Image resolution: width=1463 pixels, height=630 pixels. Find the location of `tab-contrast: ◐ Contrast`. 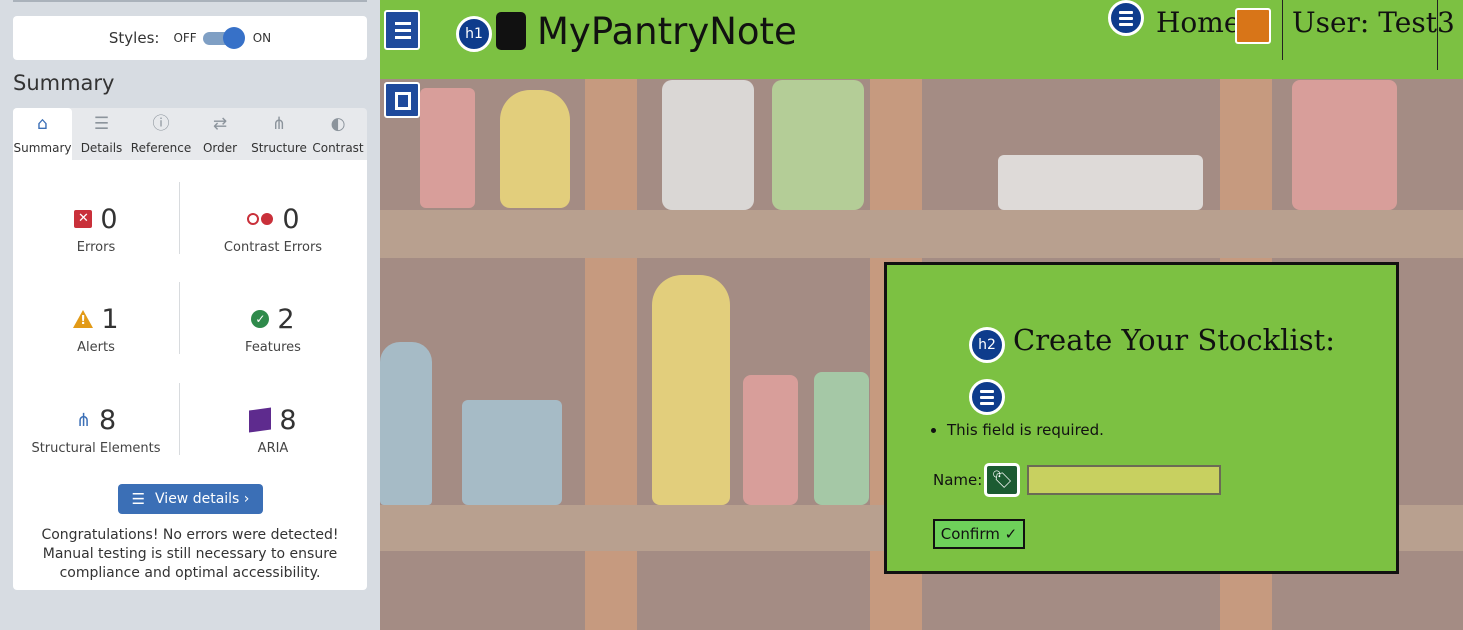

tab-contrast: ◐ Contrast is located at coordinates (338, 134).